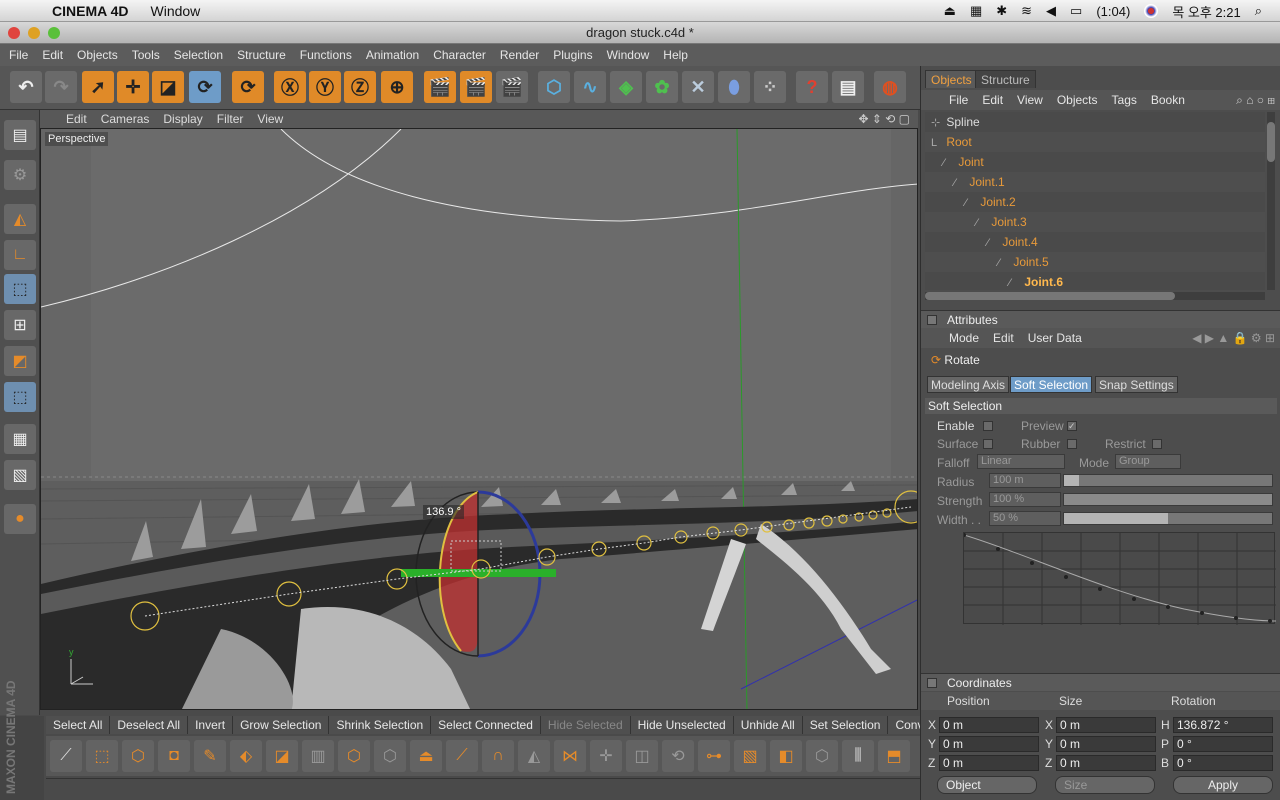 Image resolution: width=1280 pixels, height=800 pixels. Describe the element at coordinates (1076, 11) in the screenshot. I see `battery-icon: ▭` at that location.